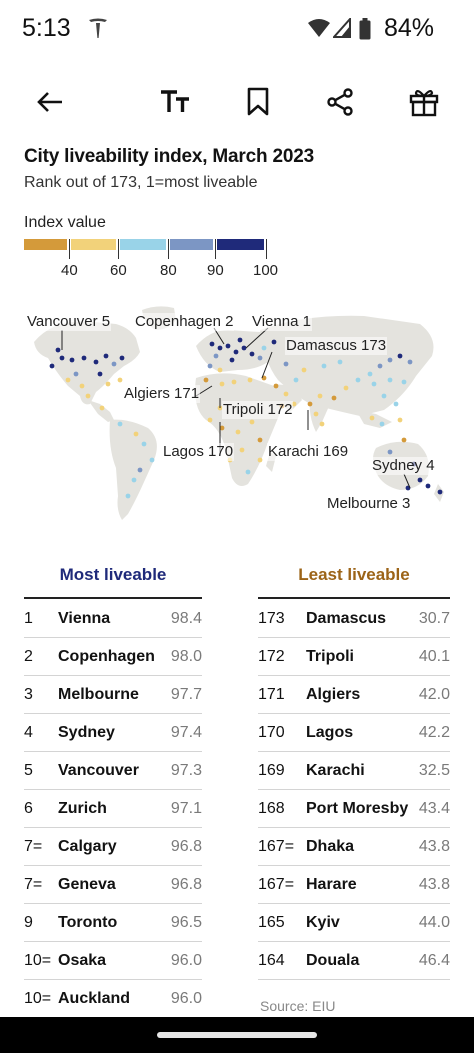 The width and height of the screenshot is (474, 1053). What do you see at coordinates (354, 923) in the screenshot?
I see `table-row: 165 Kyiv 44.0` at bounding box center [354, 923].